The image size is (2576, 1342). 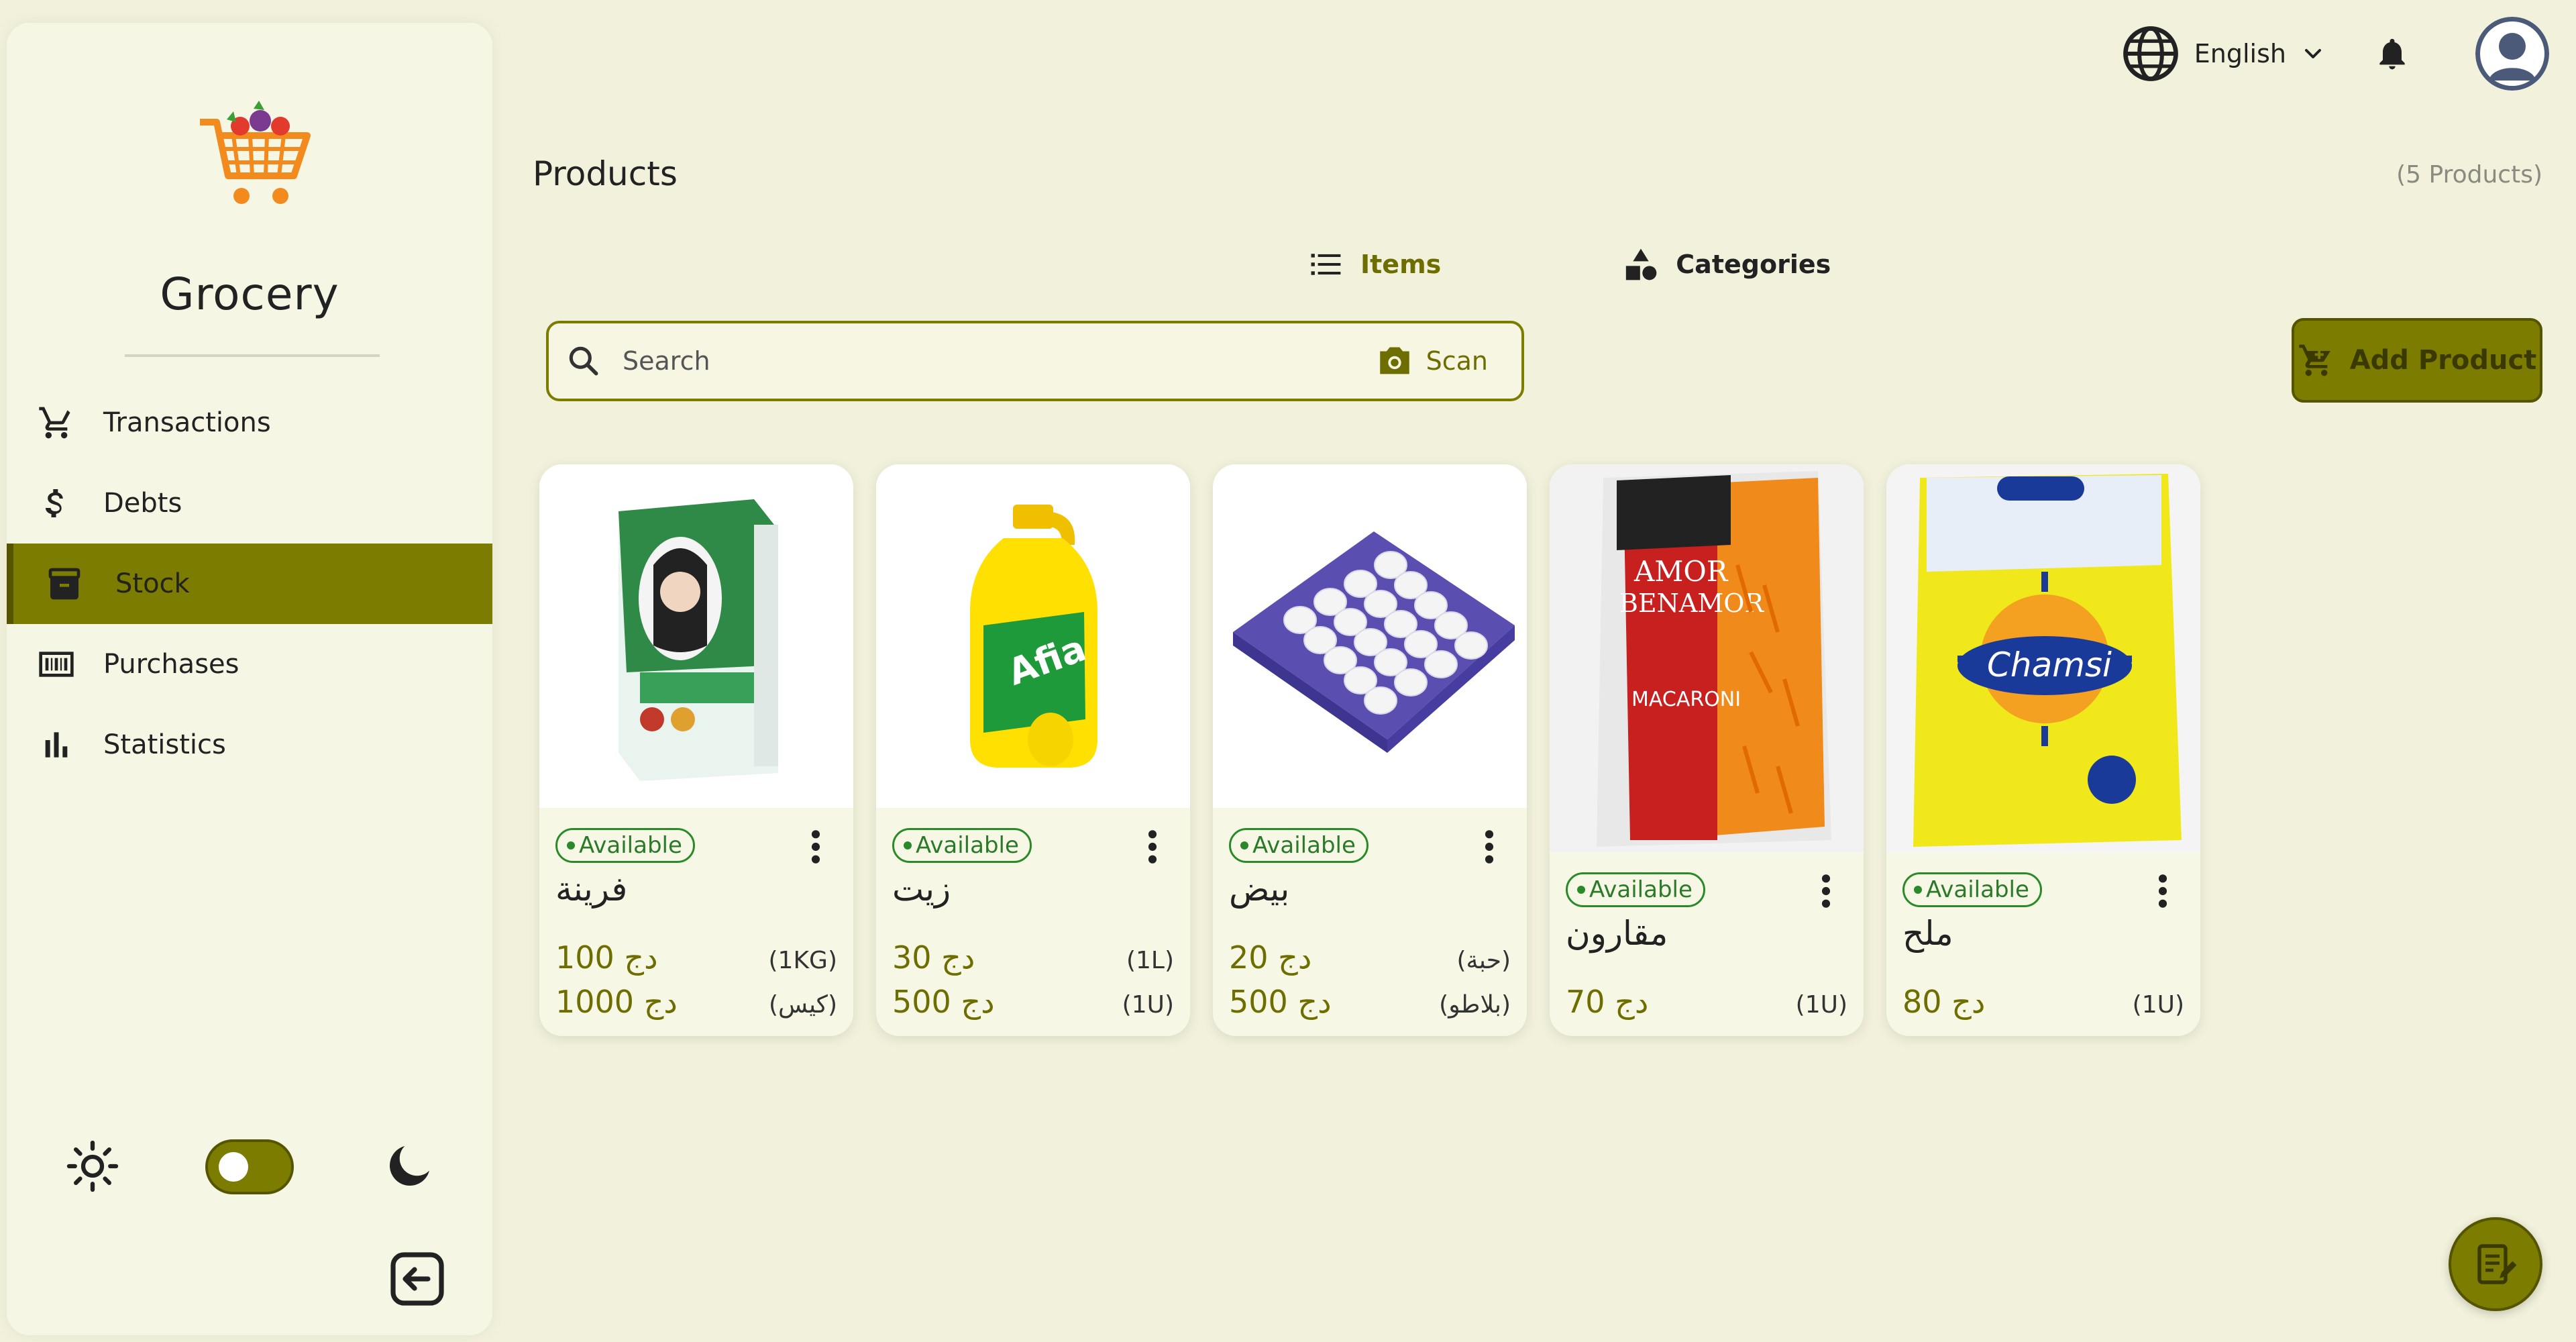 I want to click on product-unit: (1L), so click(x=1150, y=961).